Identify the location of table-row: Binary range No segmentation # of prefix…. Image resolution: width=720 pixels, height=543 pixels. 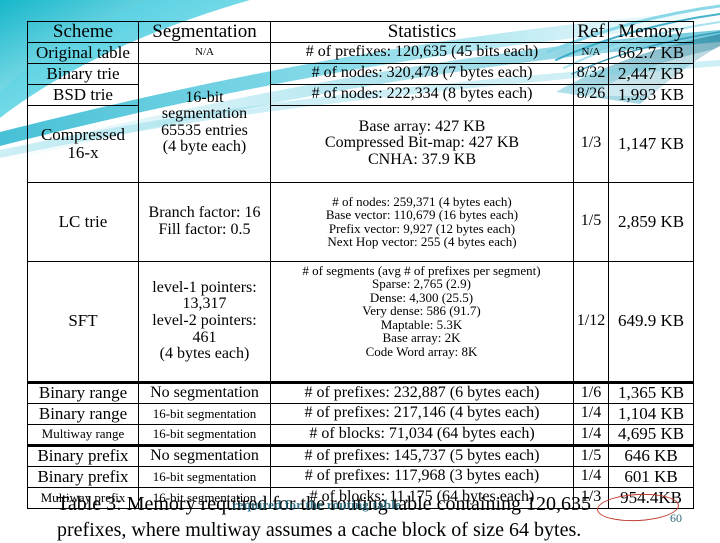
(360, 392).